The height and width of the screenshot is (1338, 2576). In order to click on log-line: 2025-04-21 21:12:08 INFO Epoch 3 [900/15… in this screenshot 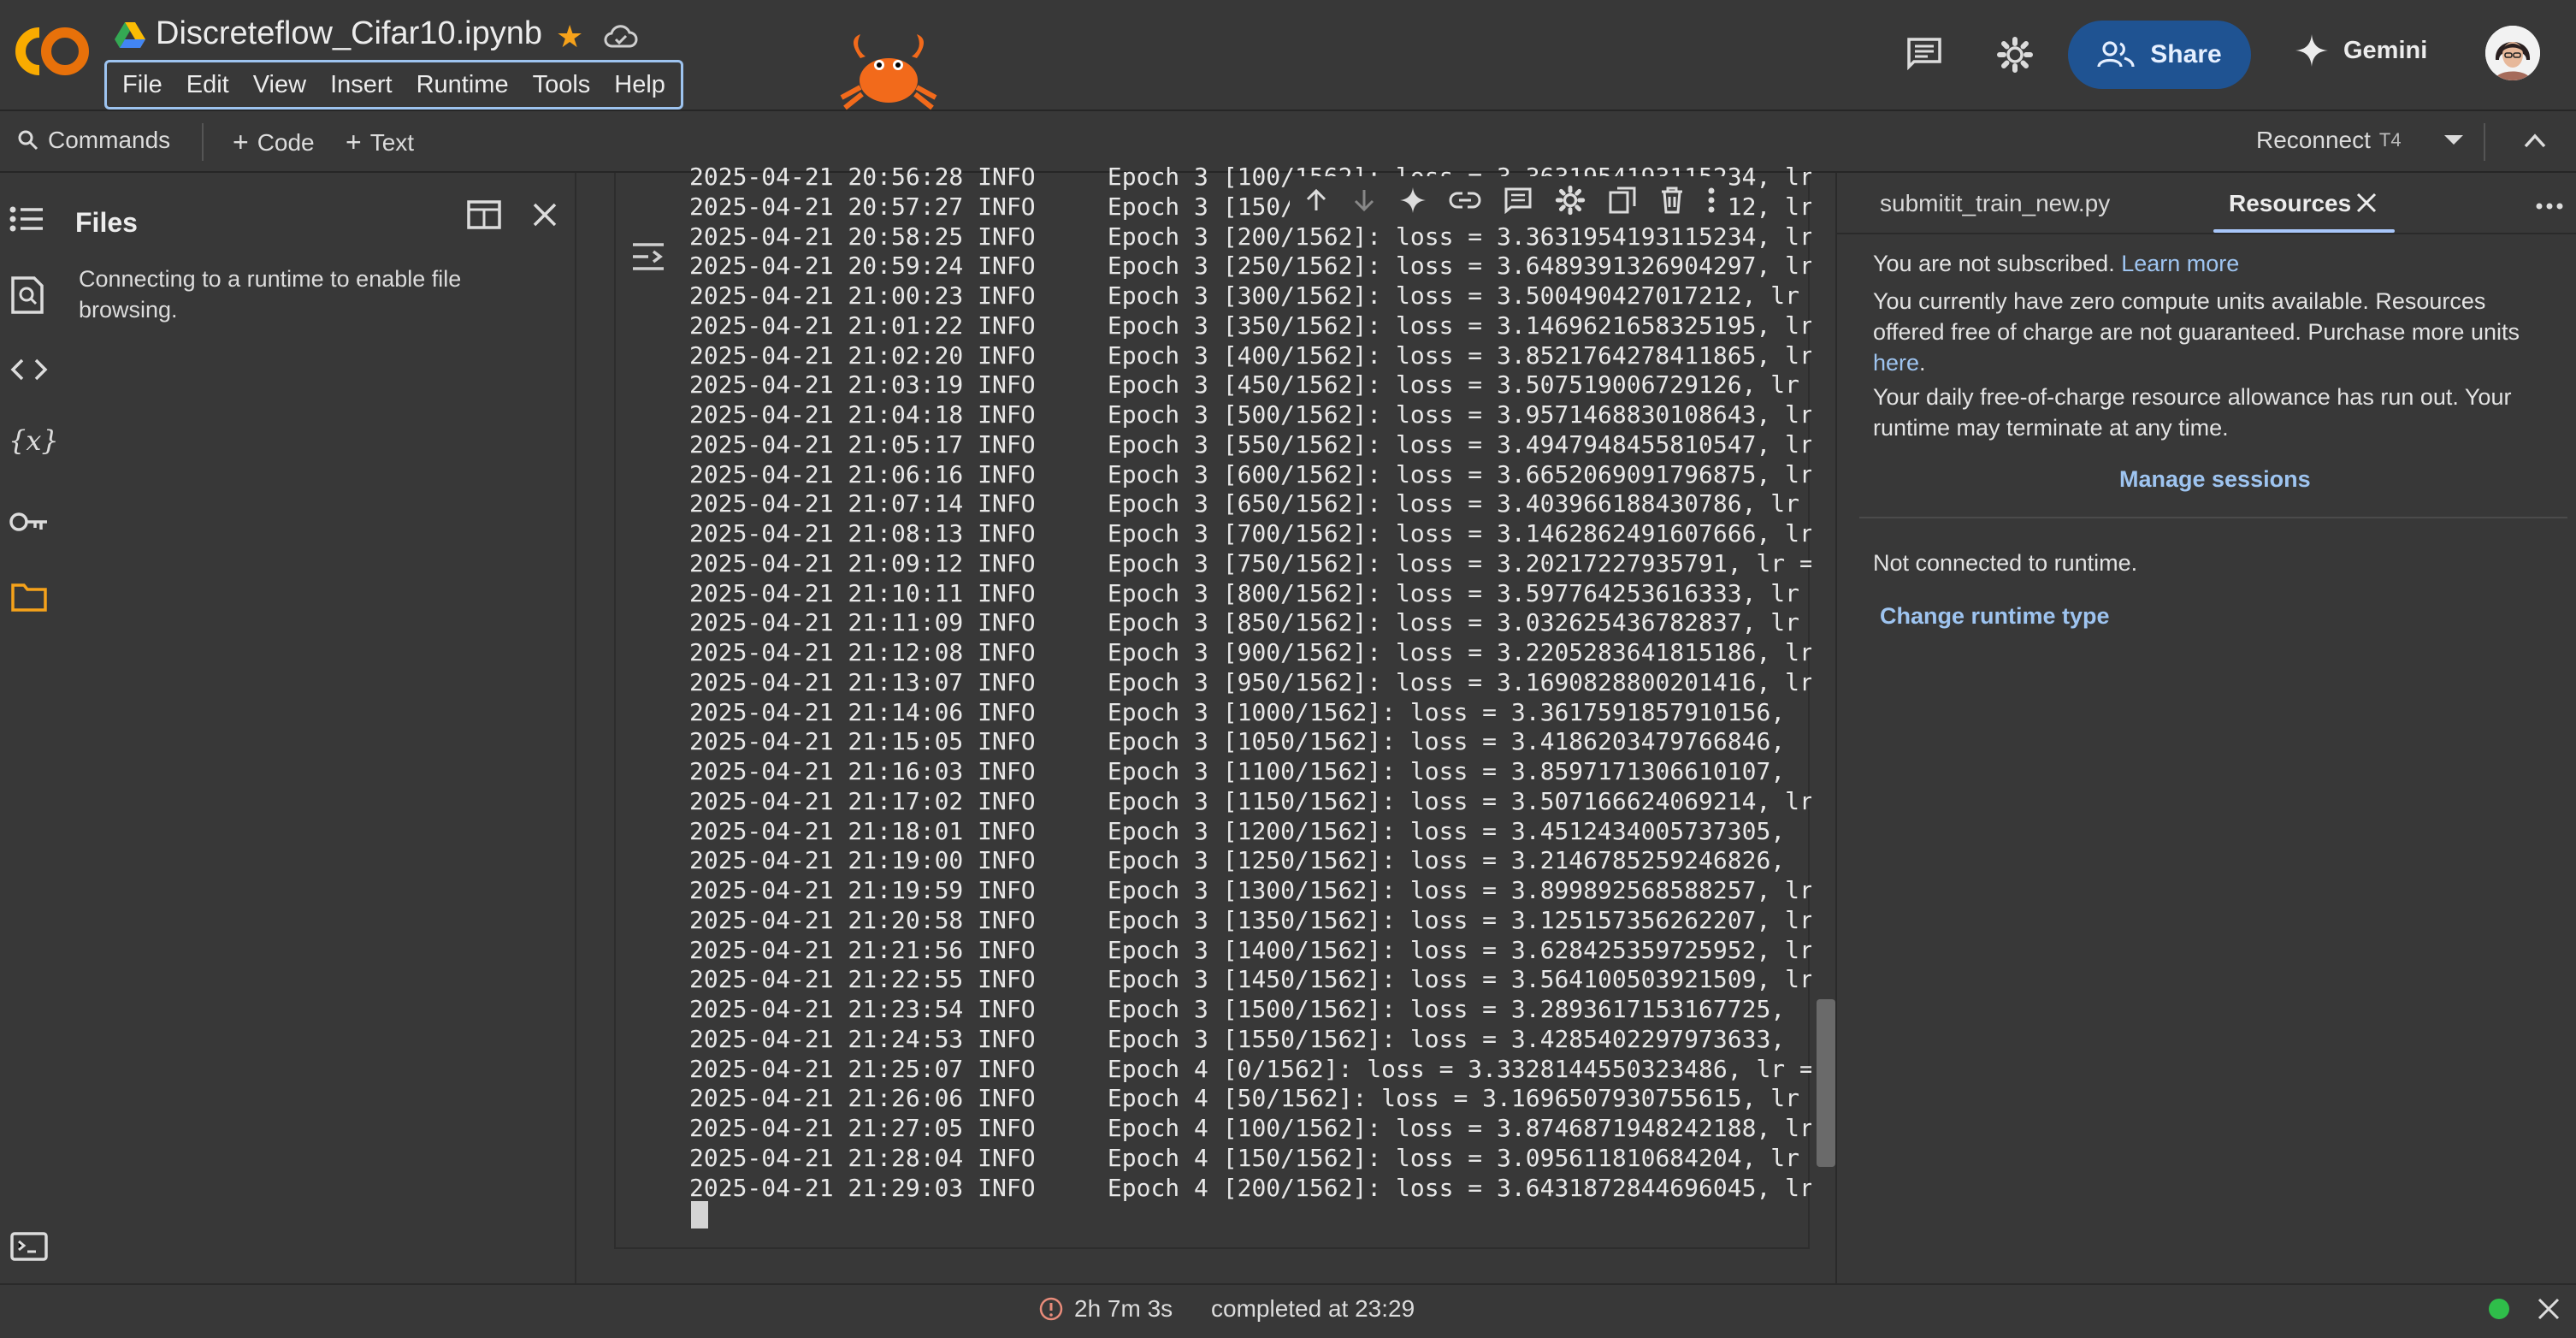, I will do `click(1250, 652)`.